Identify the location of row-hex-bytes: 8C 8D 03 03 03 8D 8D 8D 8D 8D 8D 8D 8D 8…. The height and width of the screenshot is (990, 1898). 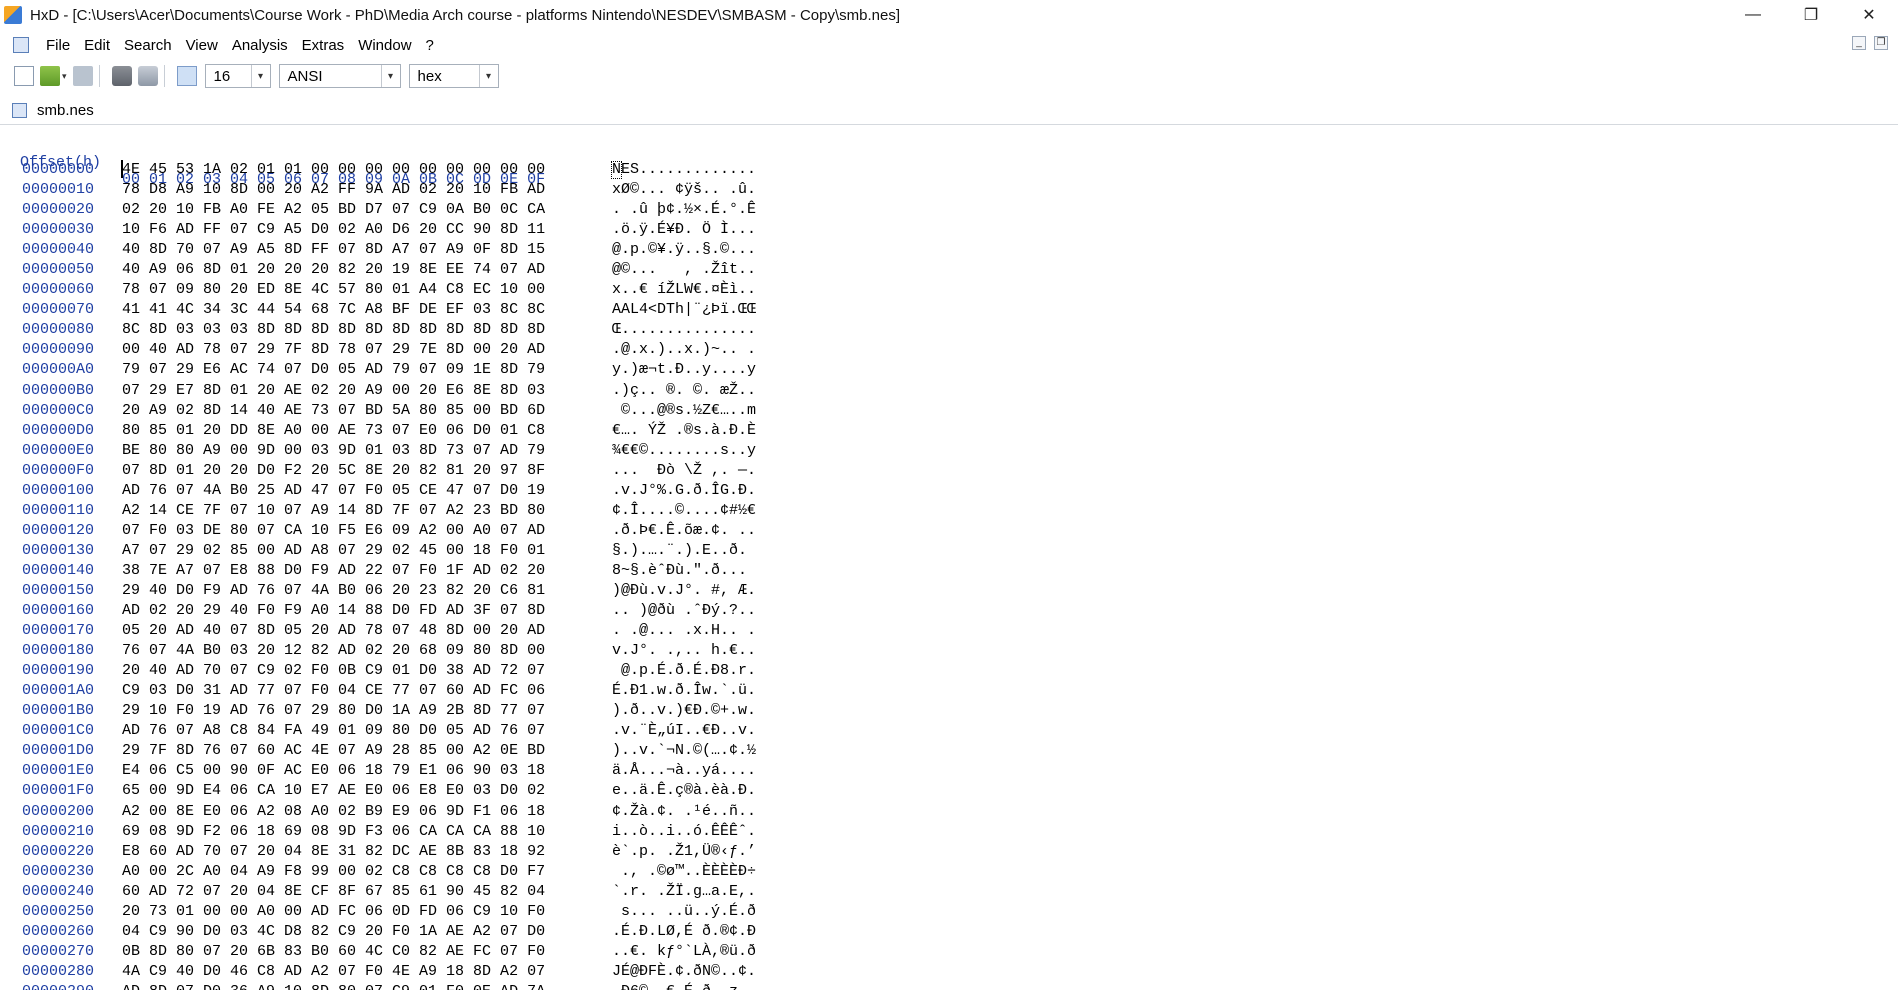
(333, 330).